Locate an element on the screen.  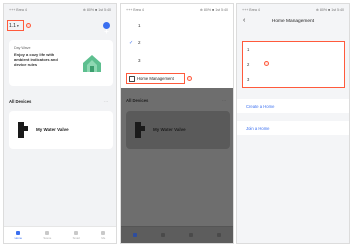
dropdown-home-item: 1 is located at coordinates (139, 25).